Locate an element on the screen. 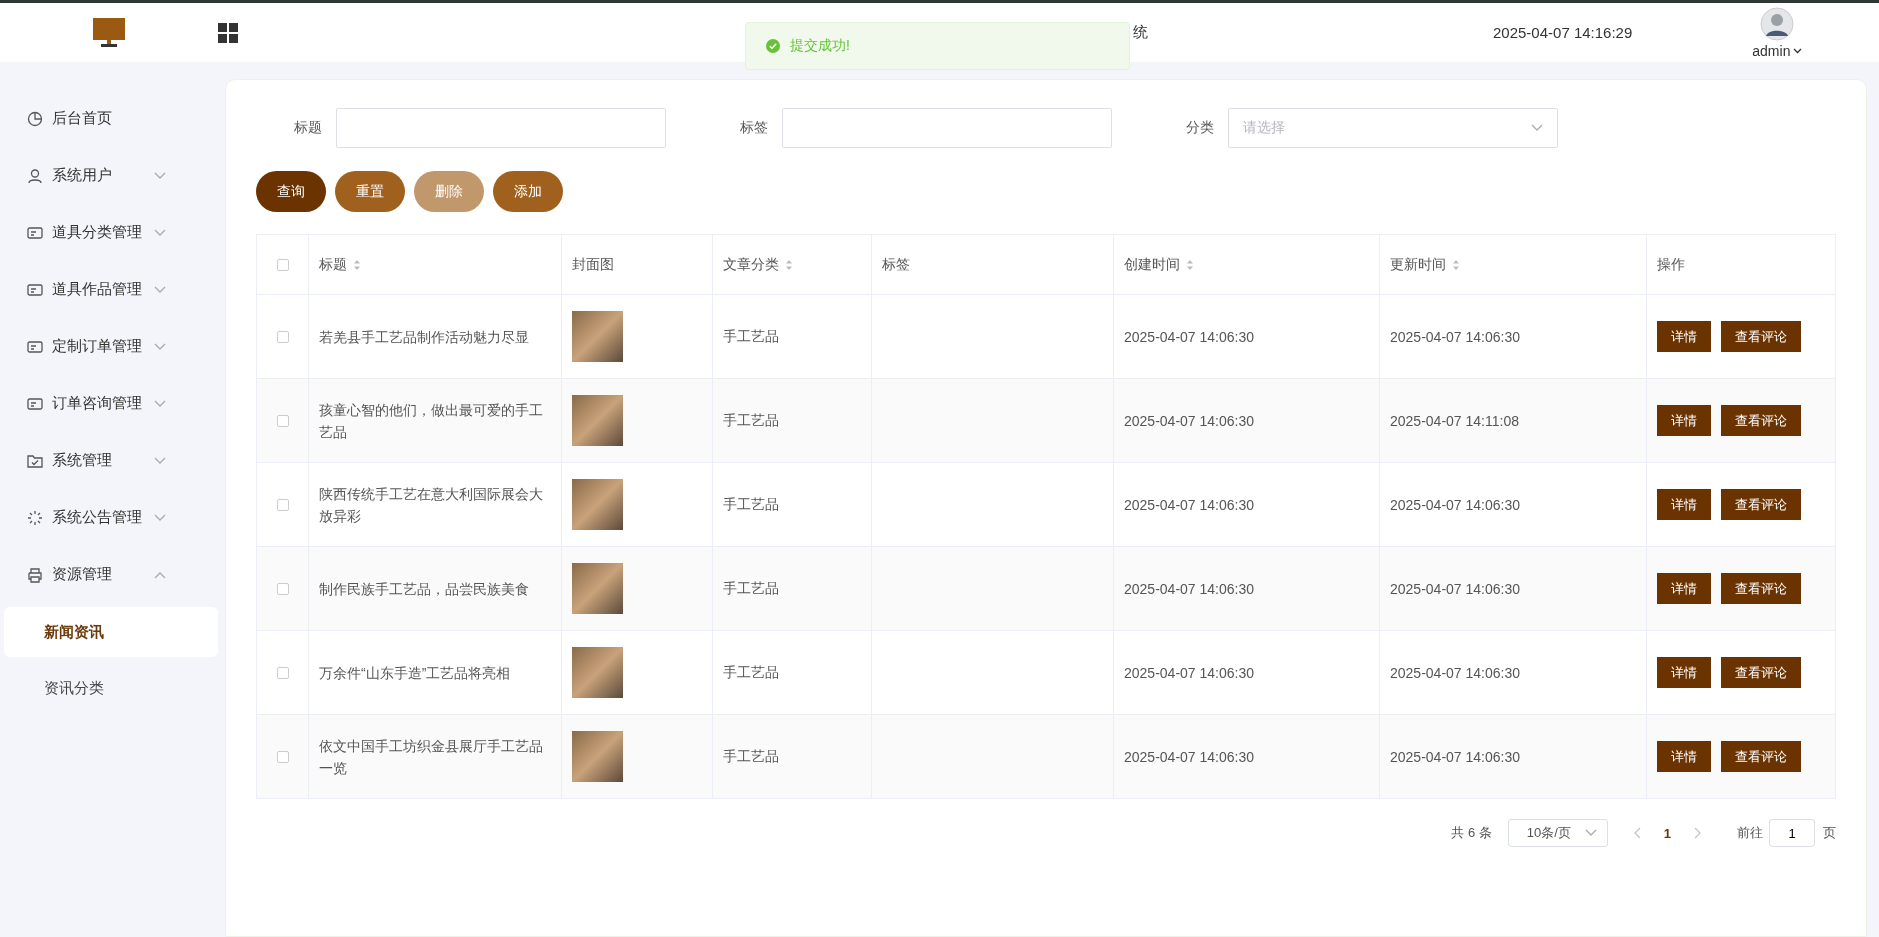  next-page-icon is located at coordinates (1697, 833).